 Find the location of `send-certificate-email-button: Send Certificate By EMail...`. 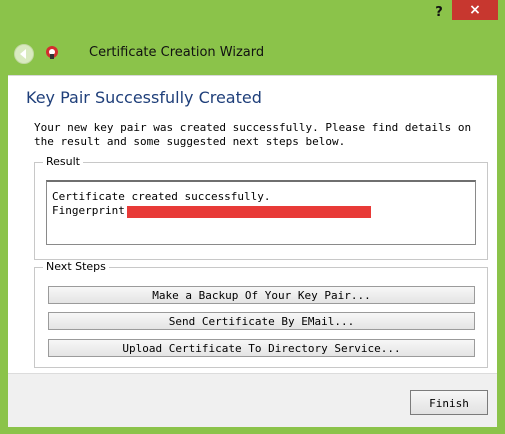

send-certificate-email-button: Send Certificate By EMail... is located at coordinates (261, 321).